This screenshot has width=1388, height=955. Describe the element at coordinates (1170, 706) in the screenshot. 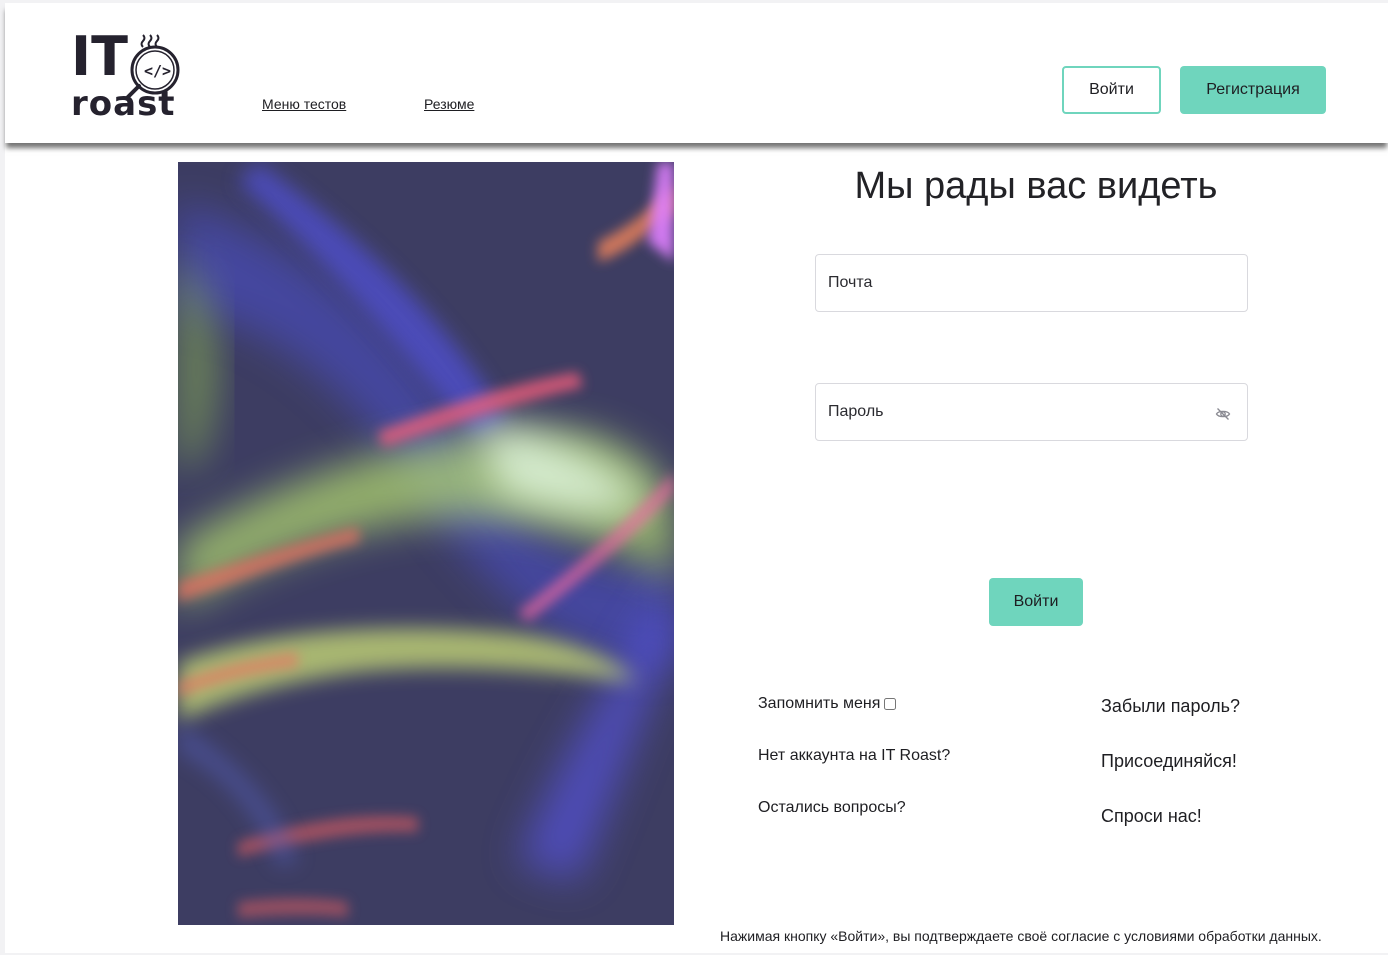

I see `forgot-password-link: Забыли пароль?` at that location.